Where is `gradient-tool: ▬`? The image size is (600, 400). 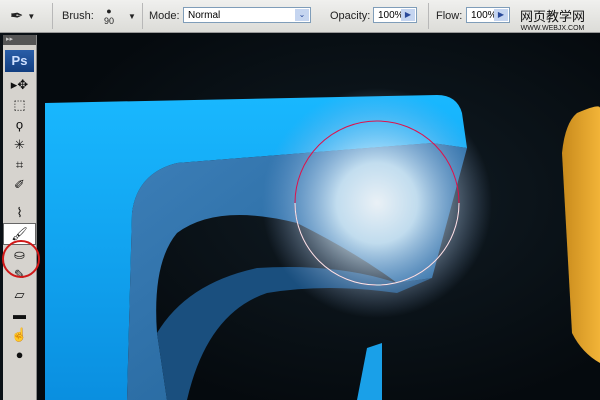 gradient-tool: ▬ is located at coordinates (19, 315).